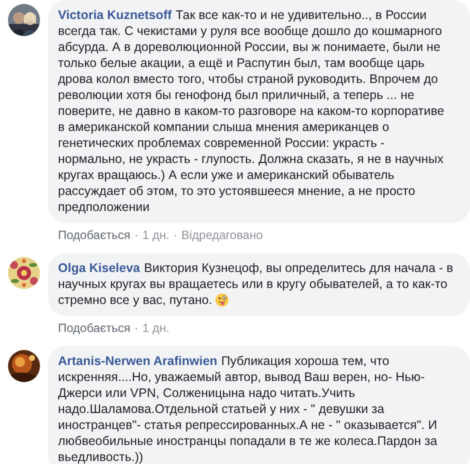  Describe the element at coordinates (222, 235) in the screenshot. I see `edited-label: Відредаговано` at that location.